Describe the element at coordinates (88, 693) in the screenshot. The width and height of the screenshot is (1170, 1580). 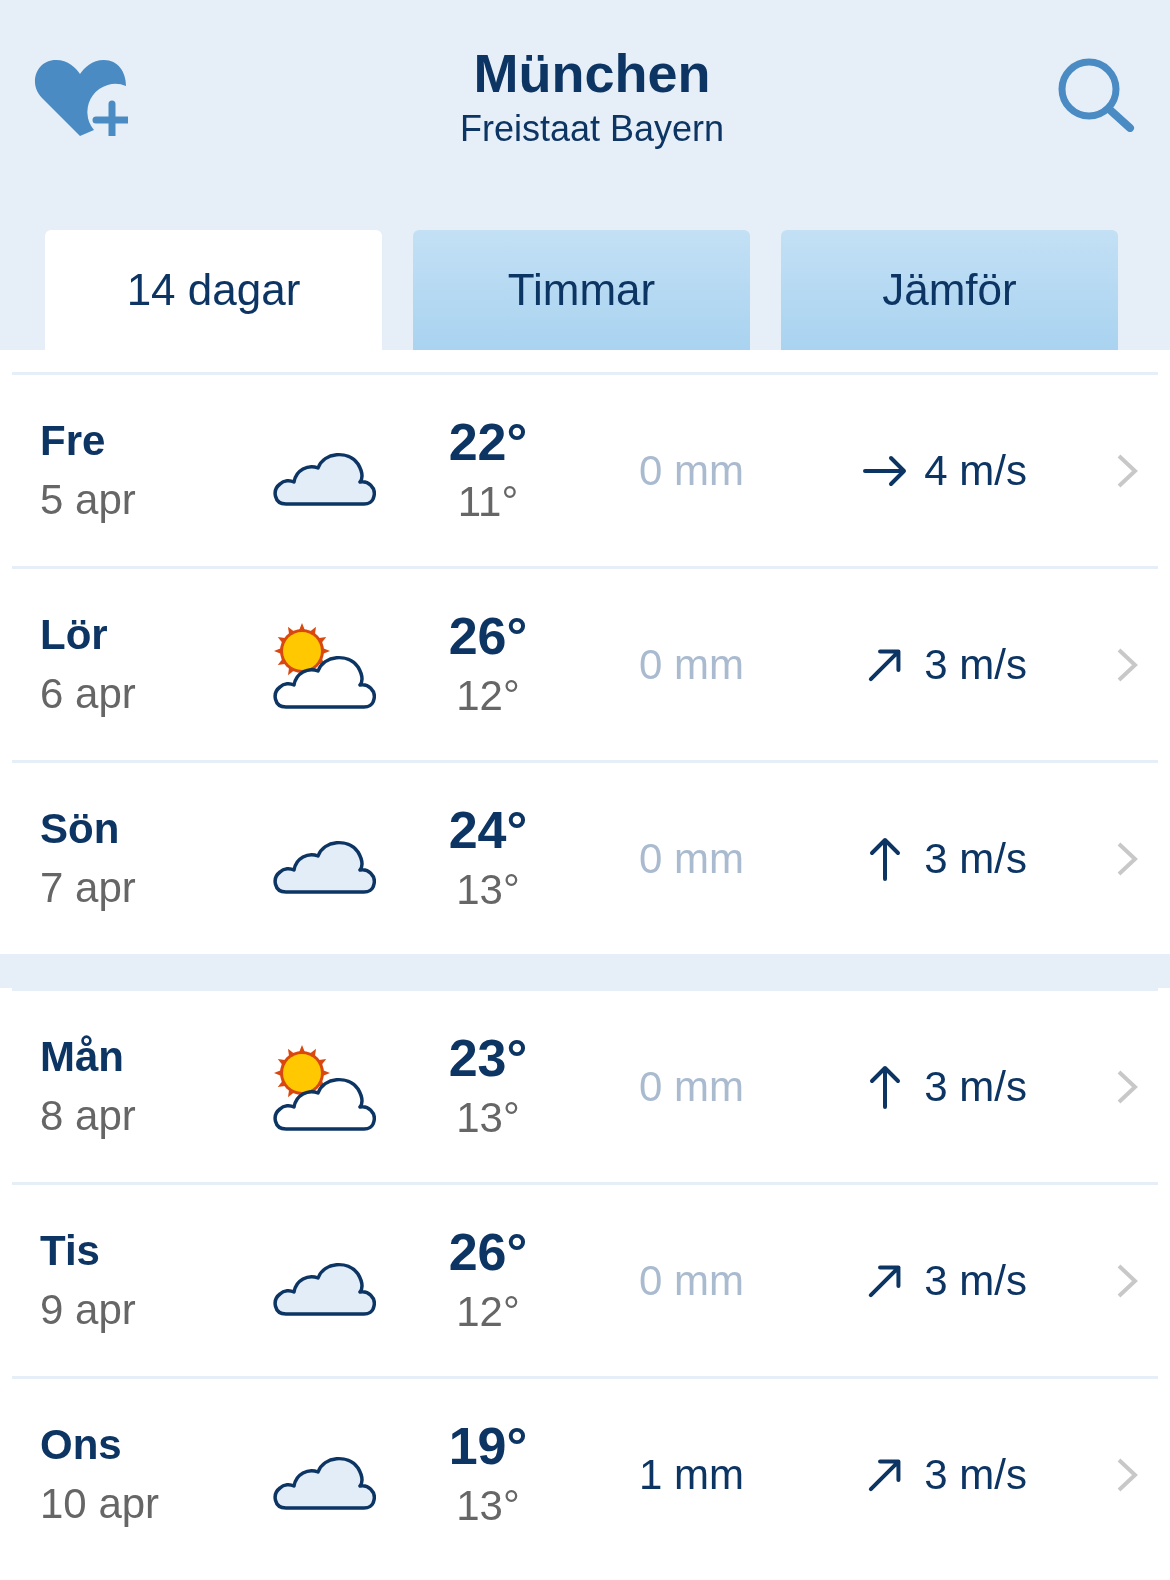
I see `day-date: 6 apr` at that location.